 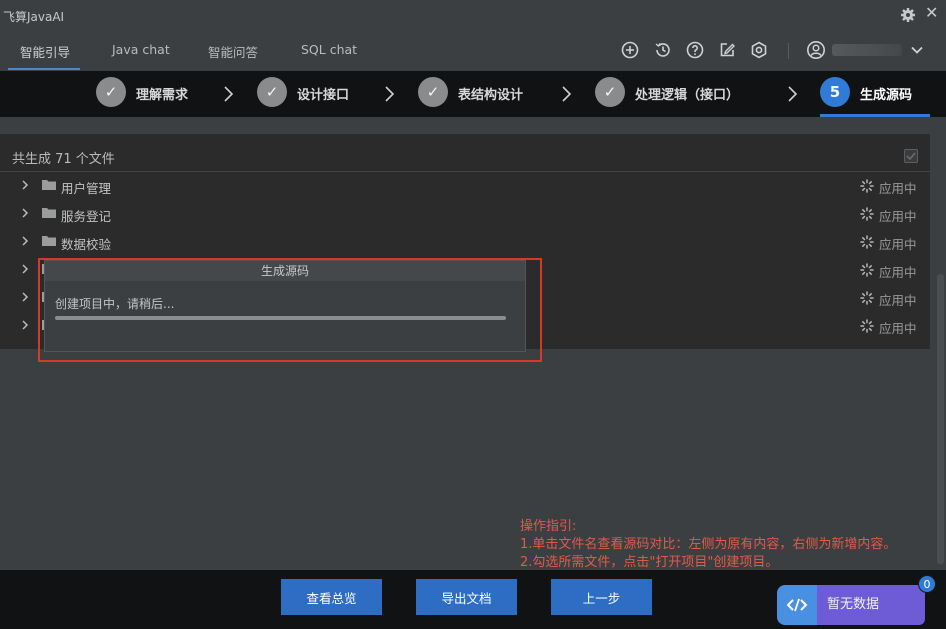 I want to click on user-avatar-icon, so click(x=816, y=50).